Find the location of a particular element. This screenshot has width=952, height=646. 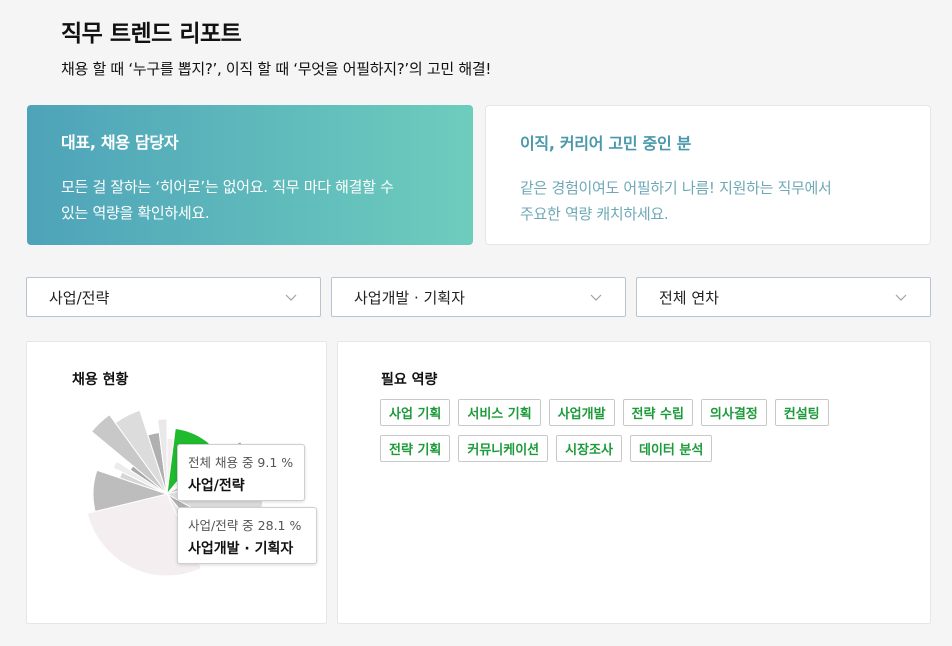

skill-tag: 컨설팅 is located at coordinates (801, 412).